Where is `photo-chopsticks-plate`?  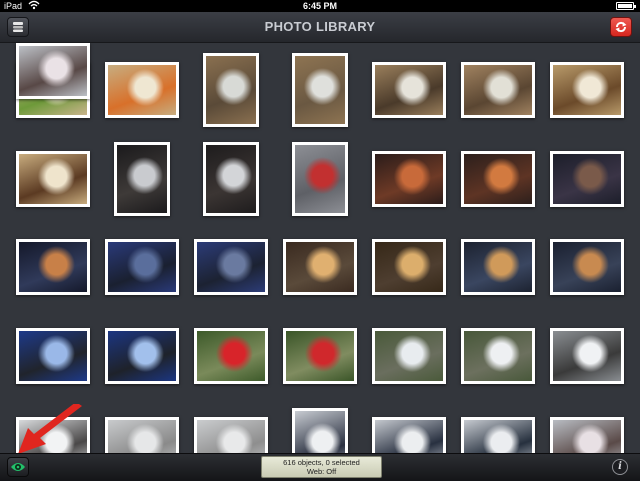
photo-chopsticks-plate is located at coordinates (53, 179).